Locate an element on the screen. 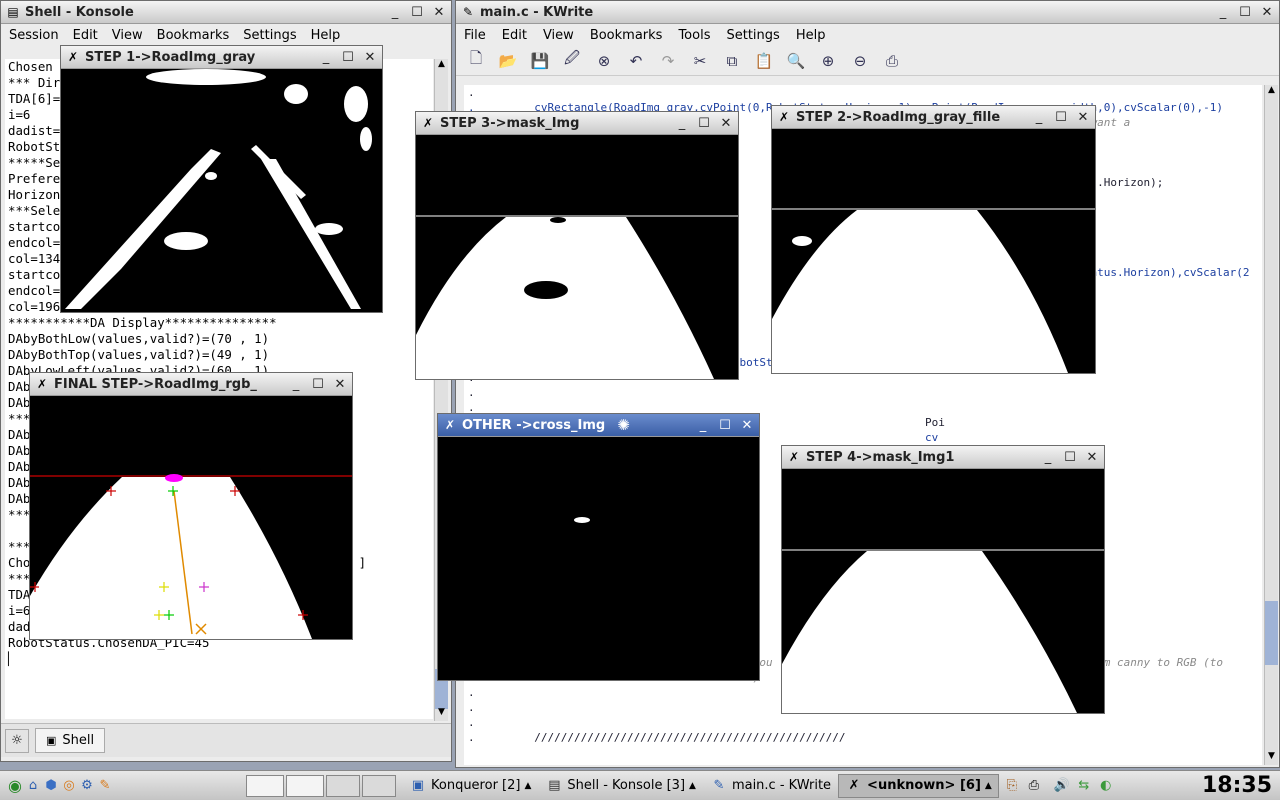 The height and width of the screenshot is (800, 1280). find-icon: 🔍 is located at coordinates (796, 61).